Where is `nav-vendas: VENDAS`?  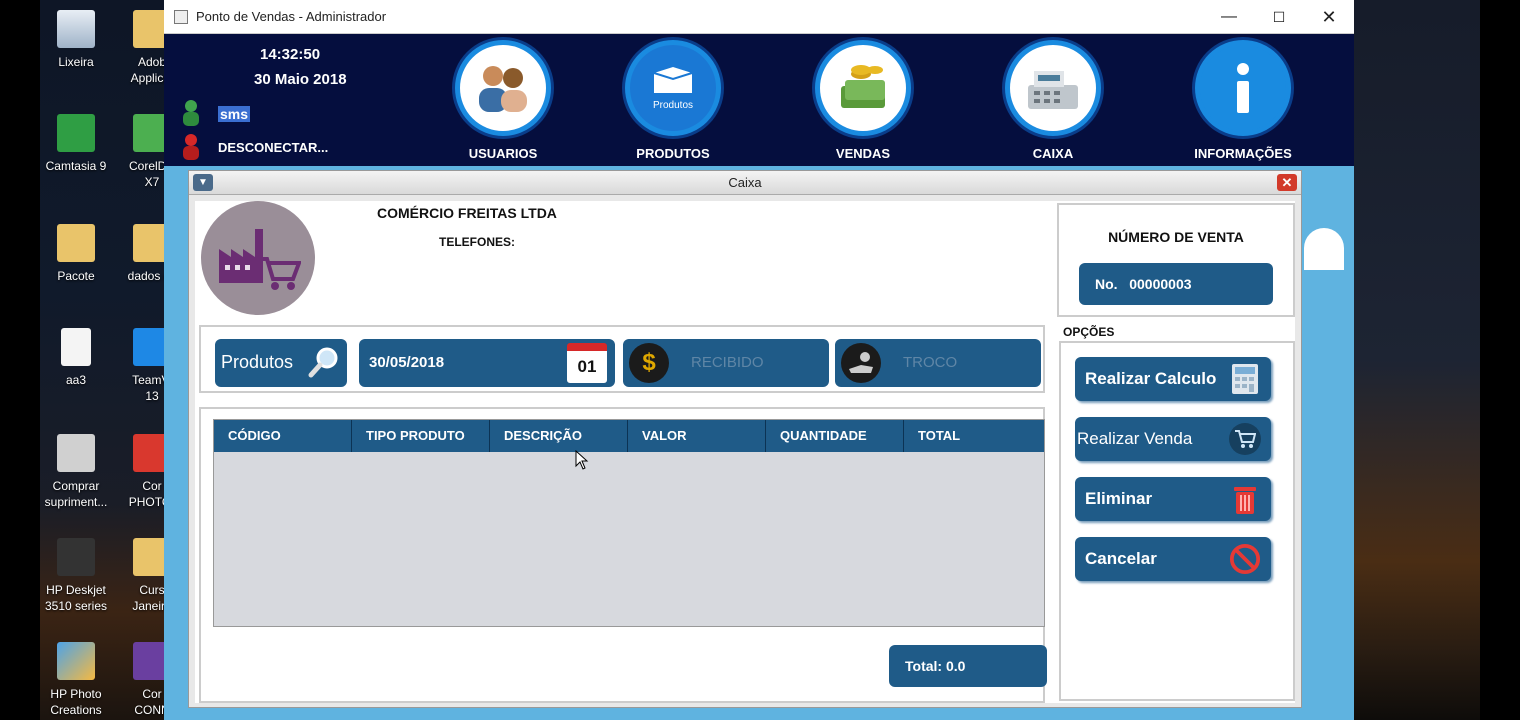
nav-vendas: VENDAS is located at coordinates (863, 100).